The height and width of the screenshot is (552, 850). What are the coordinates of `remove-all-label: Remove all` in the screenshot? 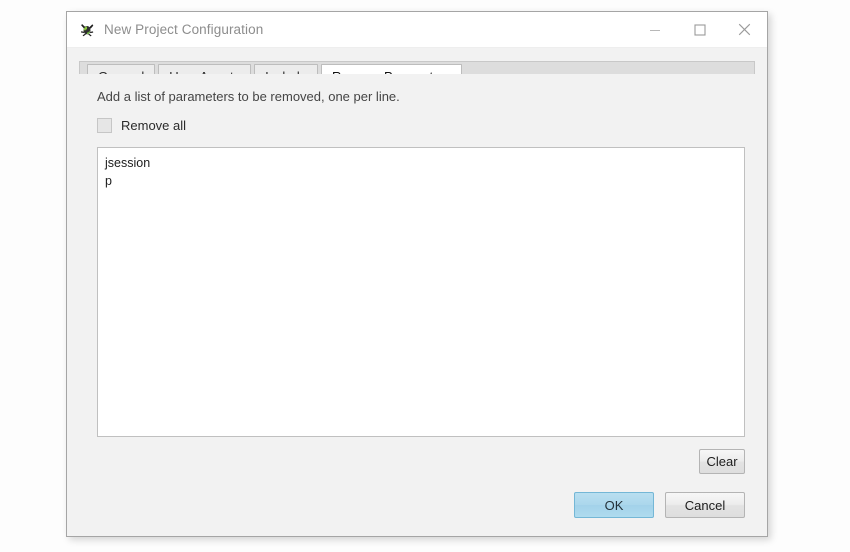 It's located at (154, 125).